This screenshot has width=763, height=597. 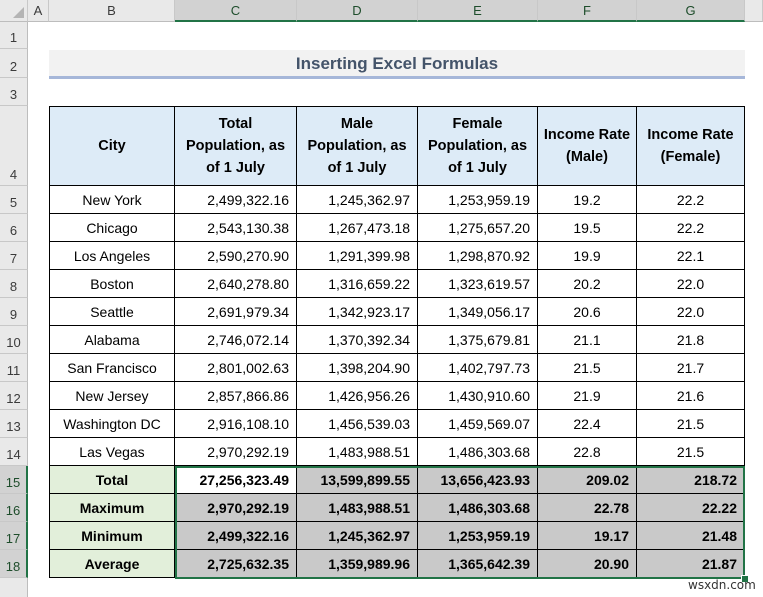 I want to click on summary-cell: 1,245,362.97, so click(x=357, y=536).